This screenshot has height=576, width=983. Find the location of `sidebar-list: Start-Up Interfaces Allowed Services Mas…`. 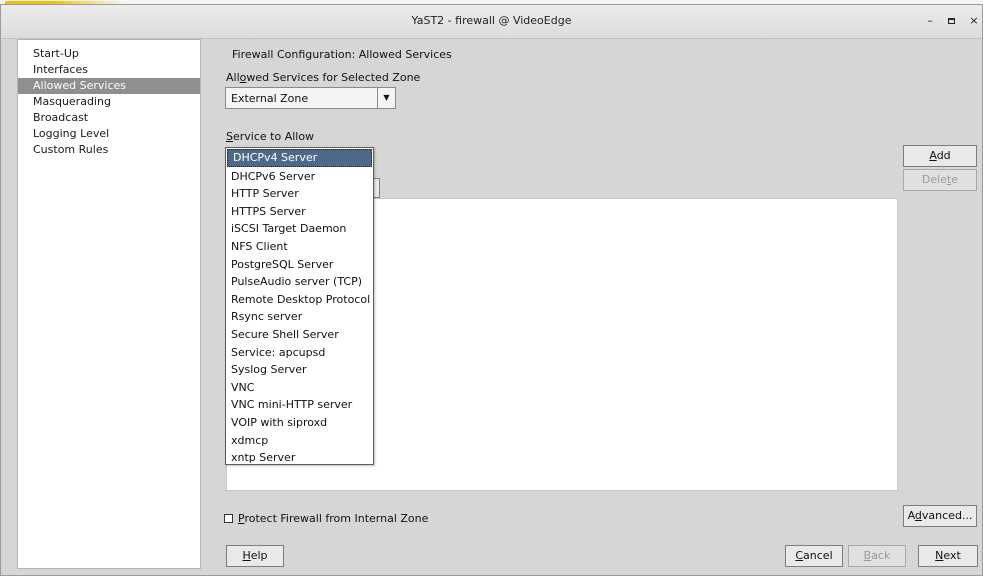

sidebar-list: Start-Up Interfaces Allowed Services Mas… is located at coordinates (109, 102).